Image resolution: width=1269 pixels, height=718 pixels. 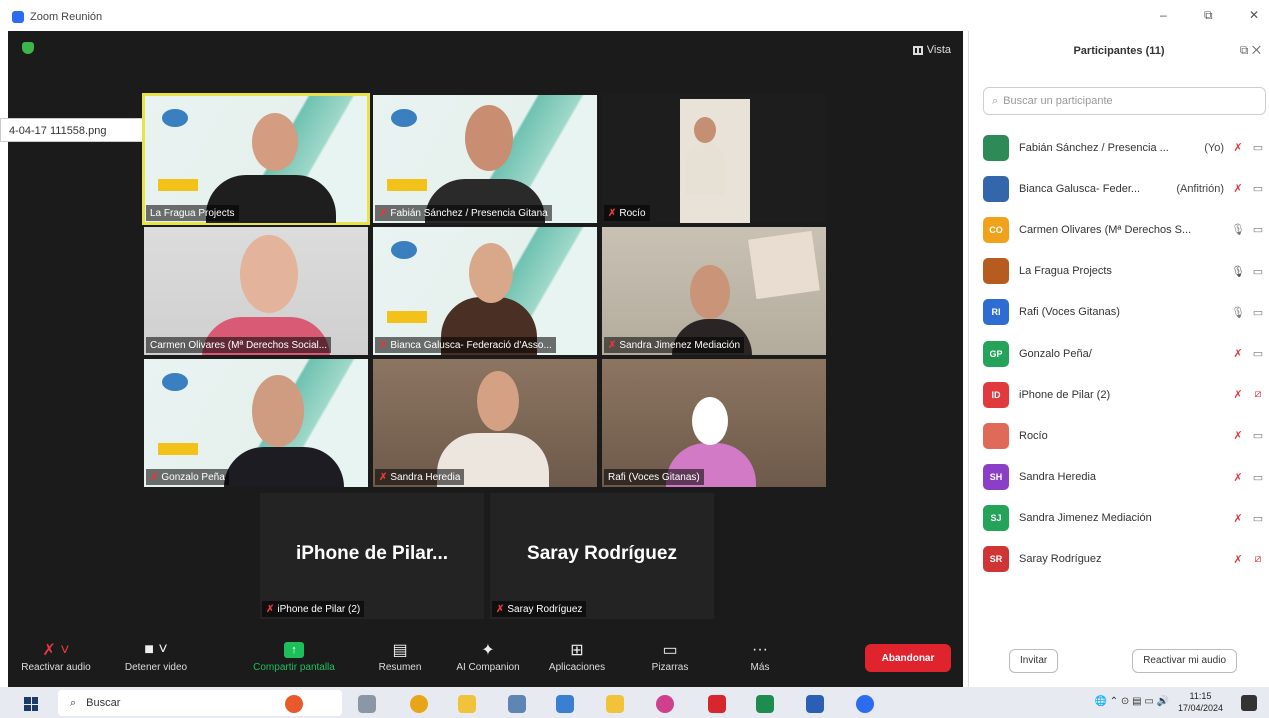 I want to click on more-button: ··· Más, so click(x=760, y=655).